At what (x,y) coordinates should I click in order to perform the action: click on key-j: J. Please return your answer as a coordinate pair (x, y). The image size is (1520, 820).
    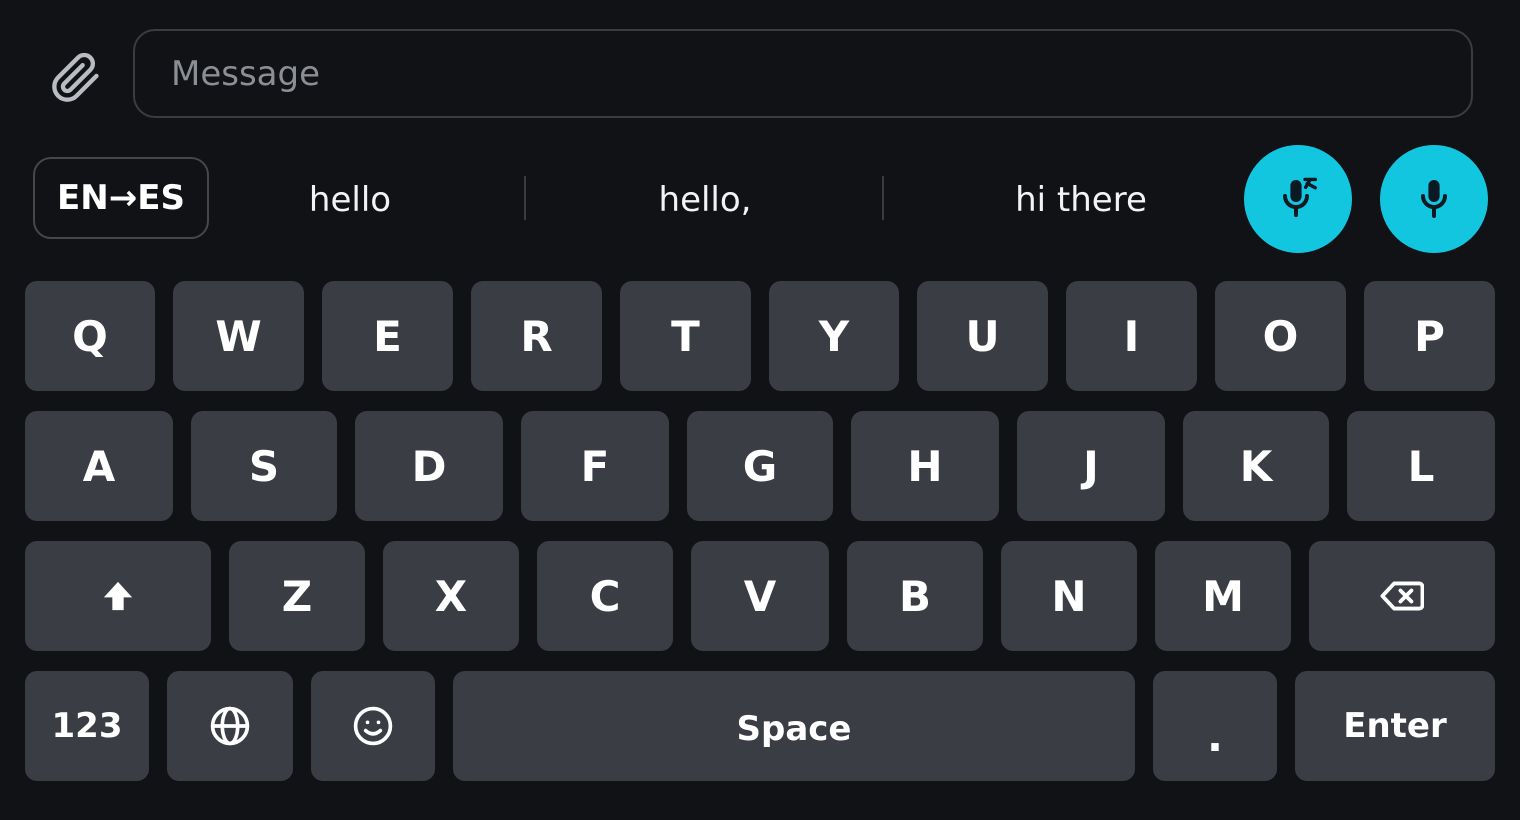
    Looking at the image, I should click on (1091, 466).